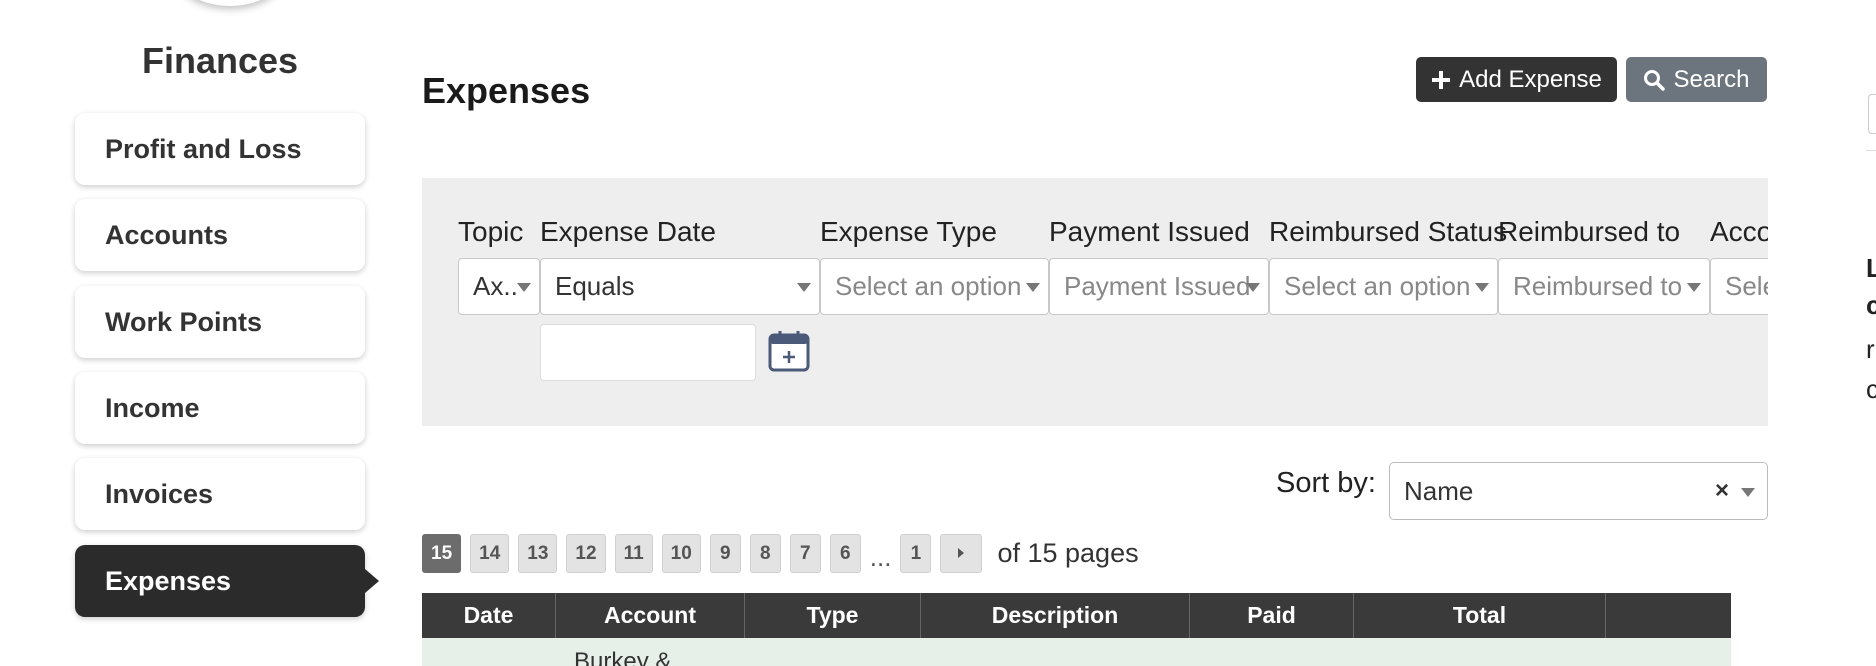 The image size is (1876, 666). I want to click on page-button-10: 10, so click(681, 553).